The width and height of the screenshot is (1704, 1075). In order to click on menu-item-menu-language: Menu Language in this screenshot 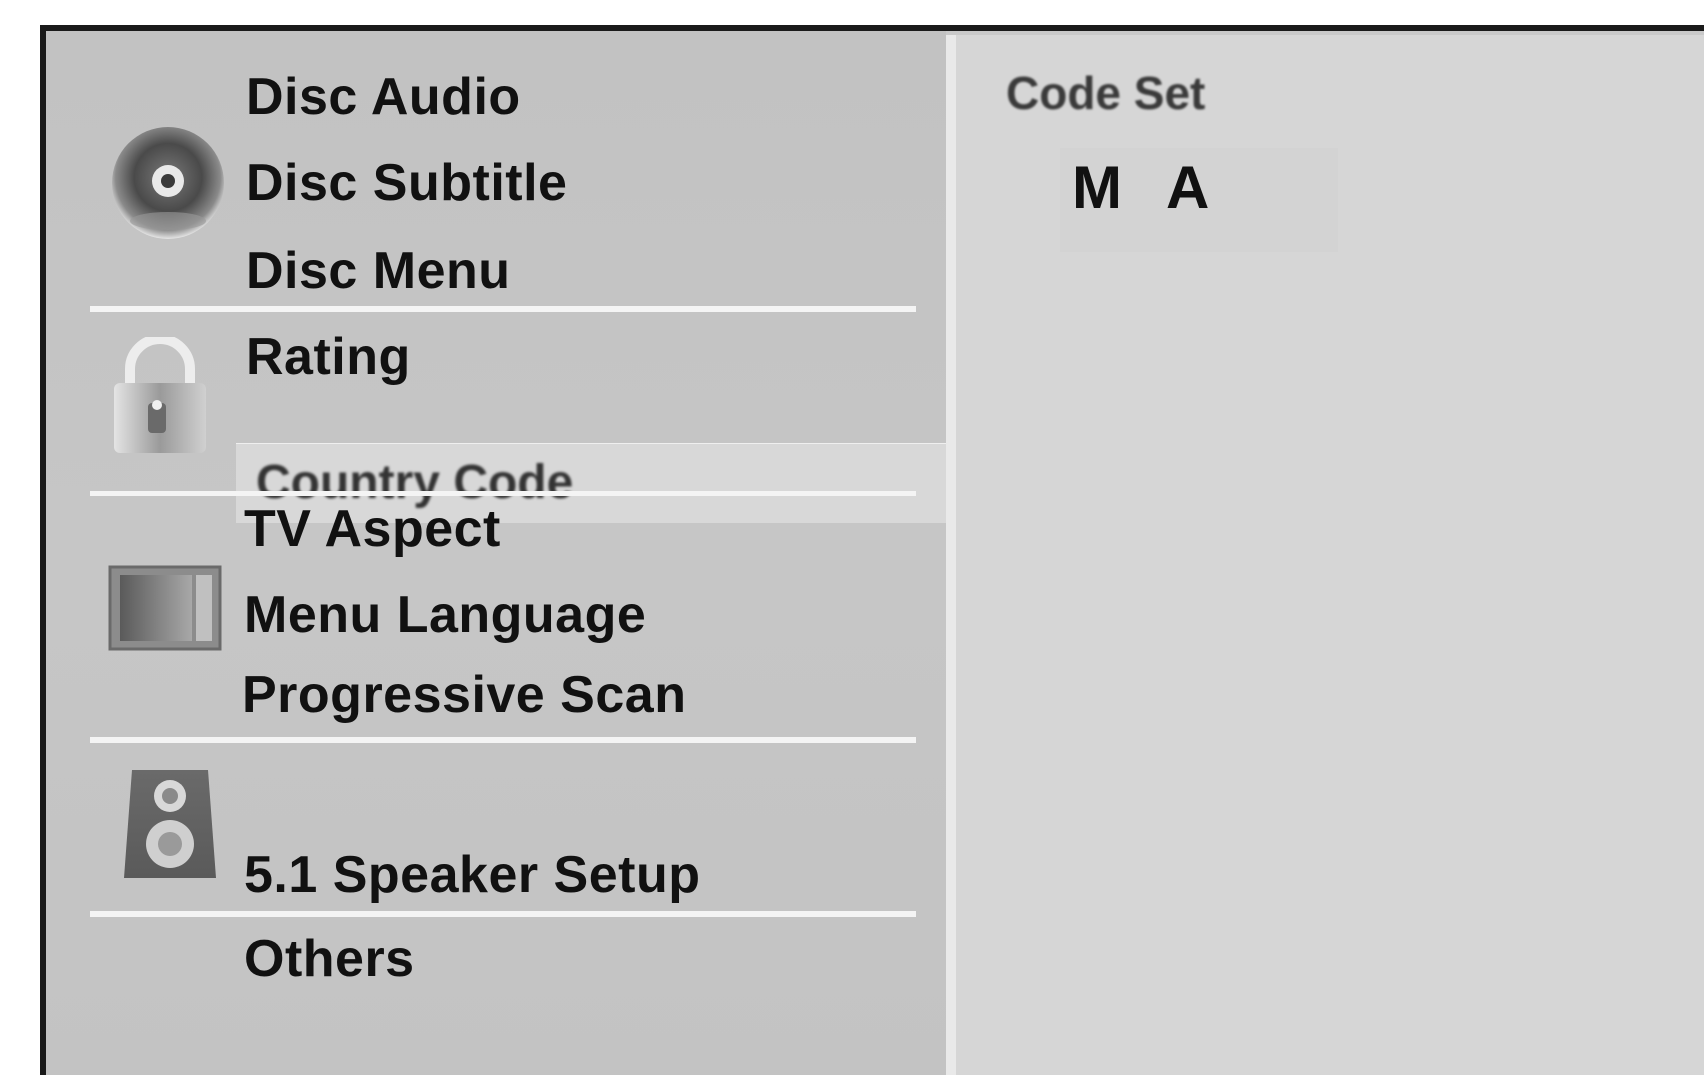, I will do `click(445, 615)`.